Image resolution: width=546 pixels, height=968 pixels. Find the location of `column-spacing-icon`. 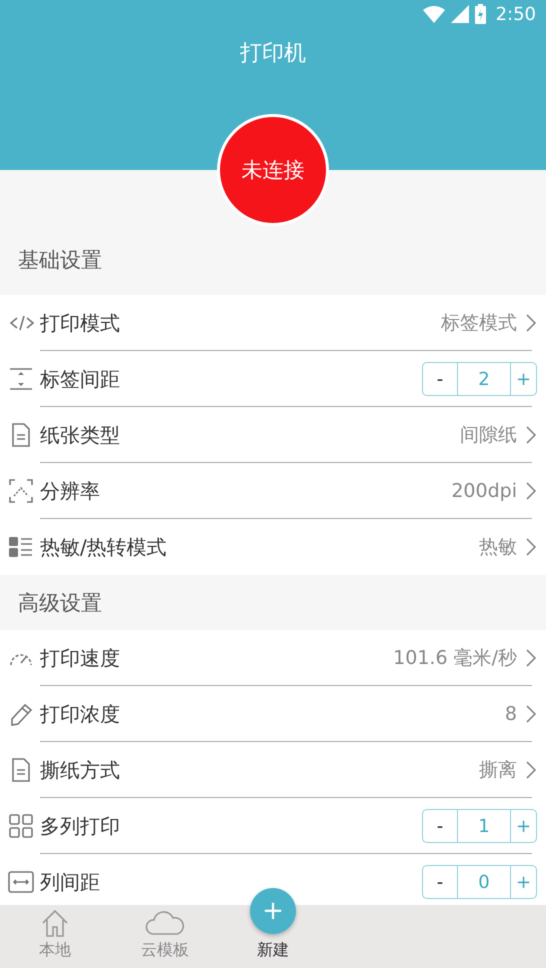

column-spacing-icon is located at coordinates (21, 882).